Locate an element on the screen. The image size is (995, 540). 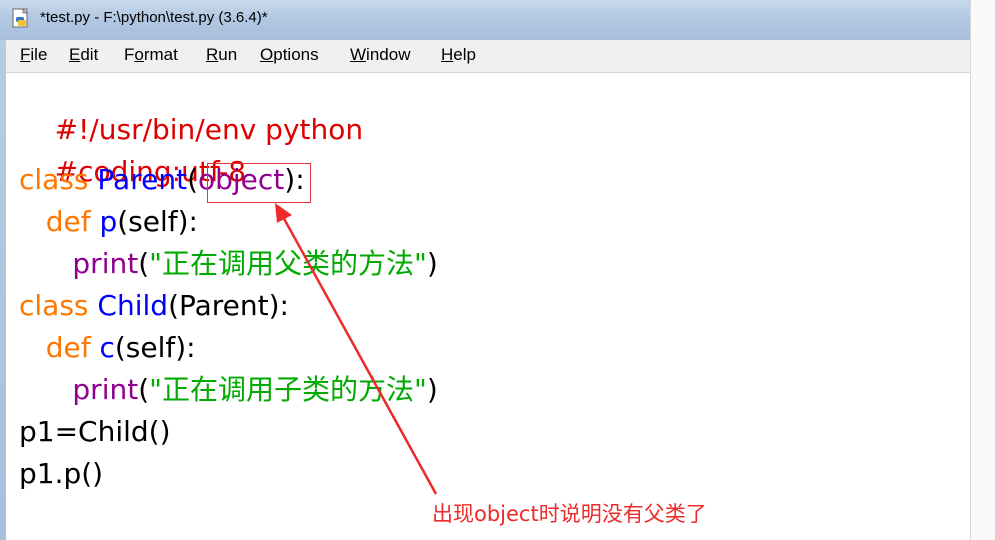
menu-options-accel: O is located at coordinates (267, 54).